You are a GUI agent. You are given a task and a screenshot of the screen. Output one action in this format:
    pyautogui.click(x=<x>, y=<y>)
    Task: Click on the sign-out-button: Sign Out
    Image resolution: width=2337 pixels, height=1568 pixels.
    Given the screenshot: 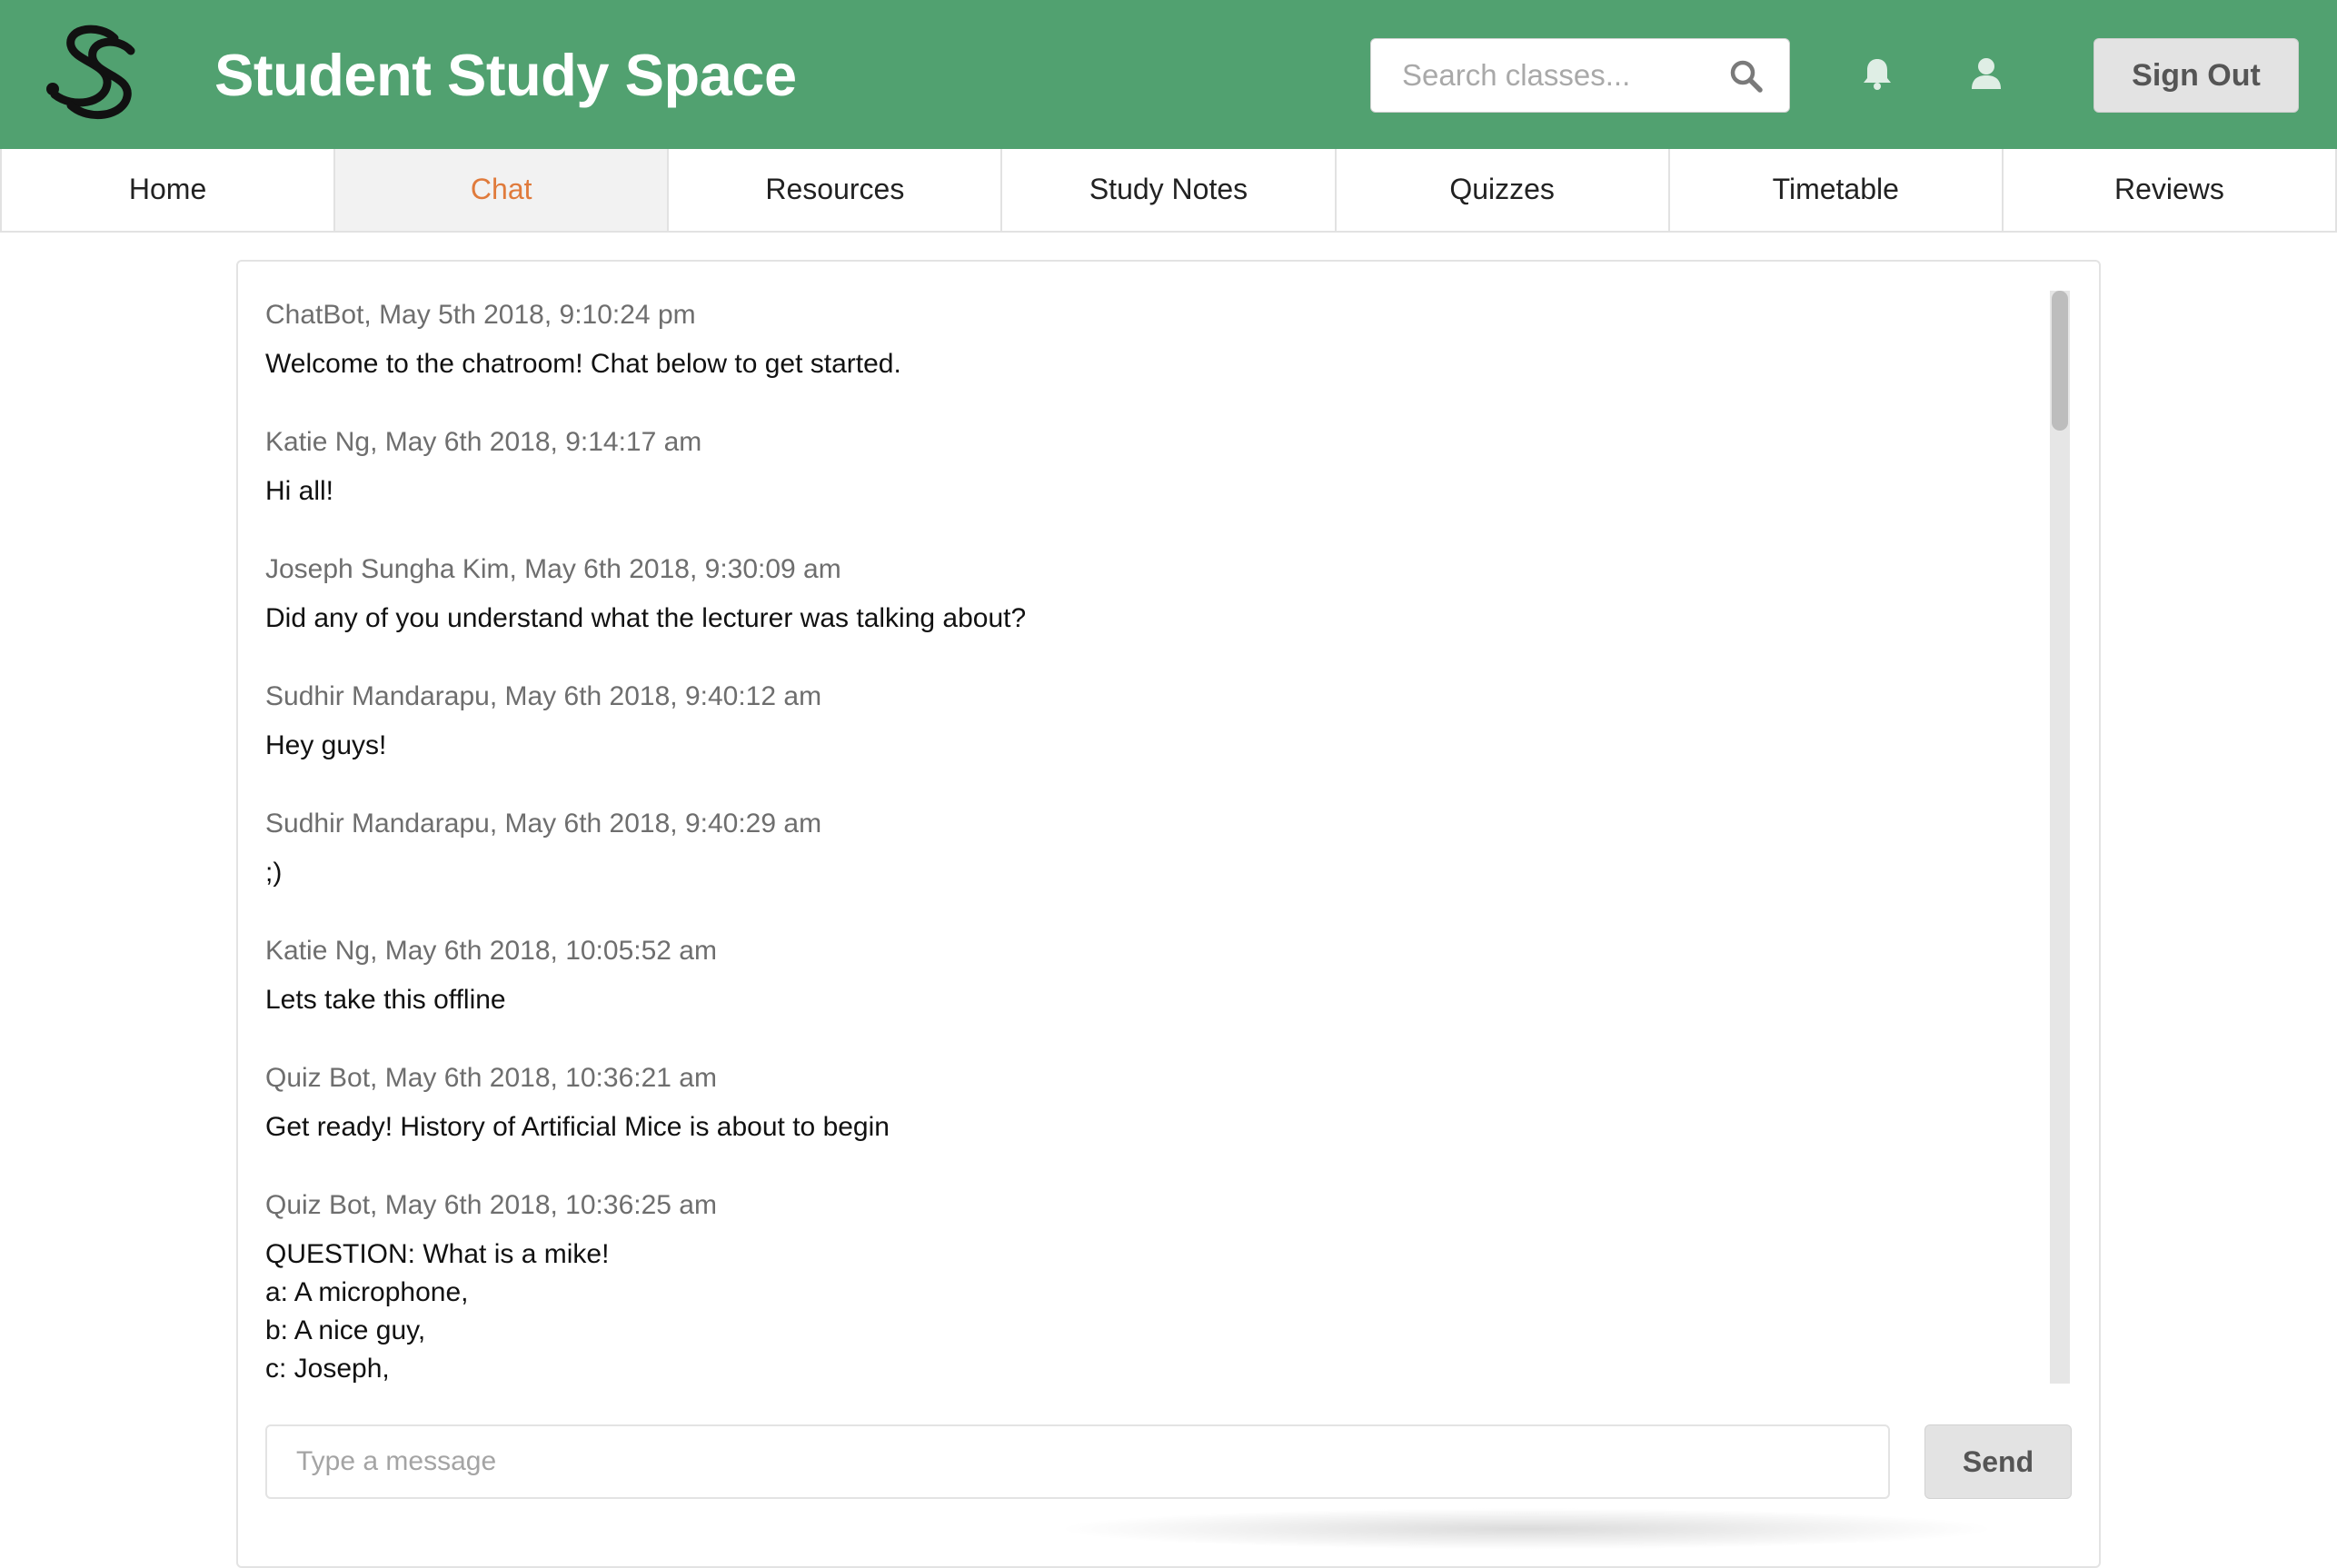 What is the action you would take?
    pyautogui.click(x=2196, y=75)
    